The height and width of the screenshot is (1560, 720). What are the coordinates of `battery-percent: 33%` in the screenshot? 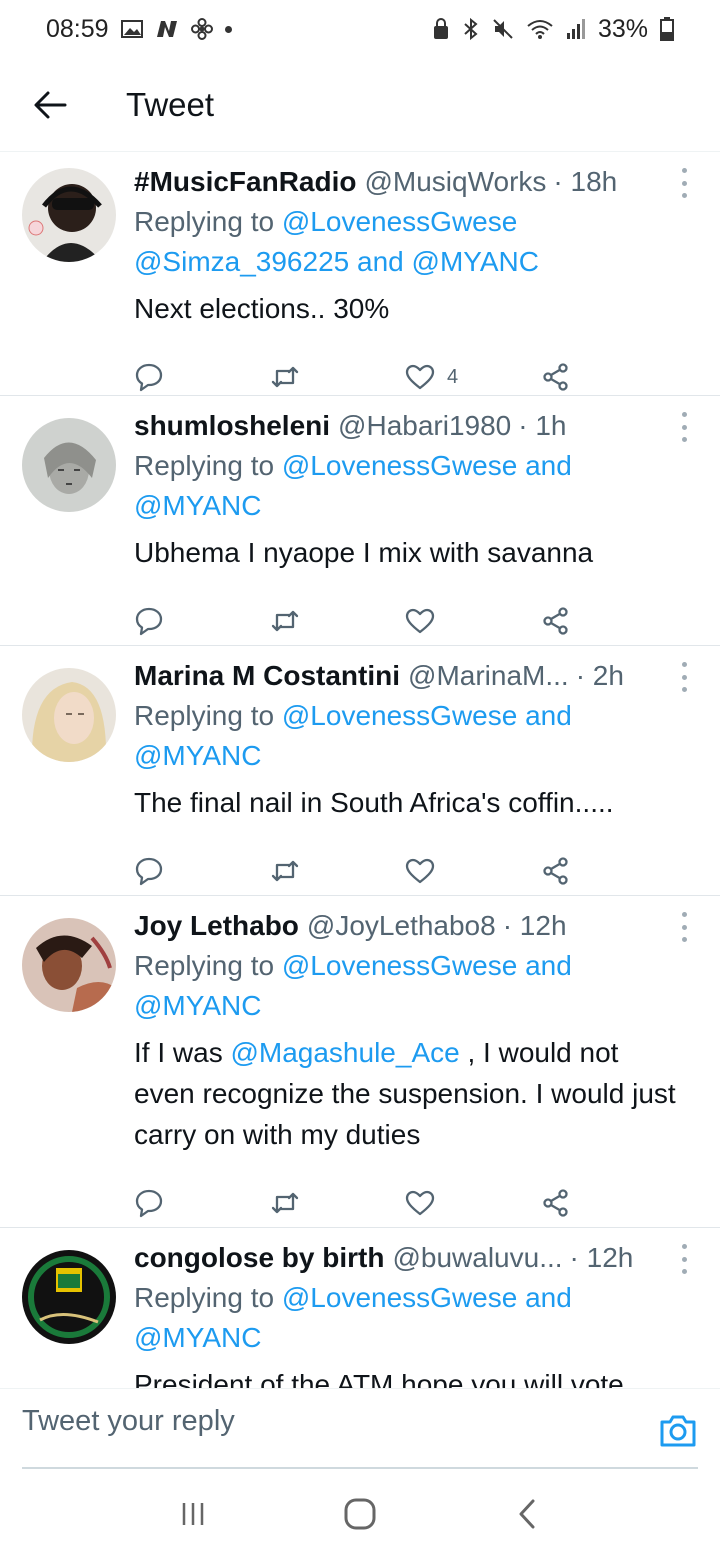 It's located at (622, 28).